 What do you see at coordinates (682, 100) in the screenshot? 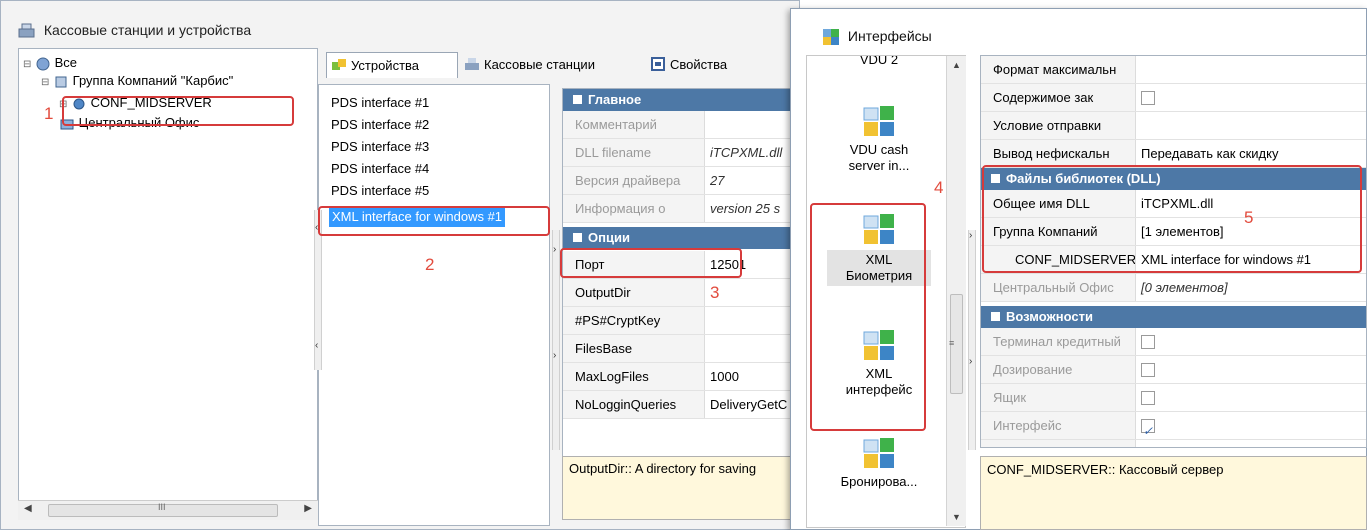
I see `category-main: Главное` at bounding box center [682, 100].